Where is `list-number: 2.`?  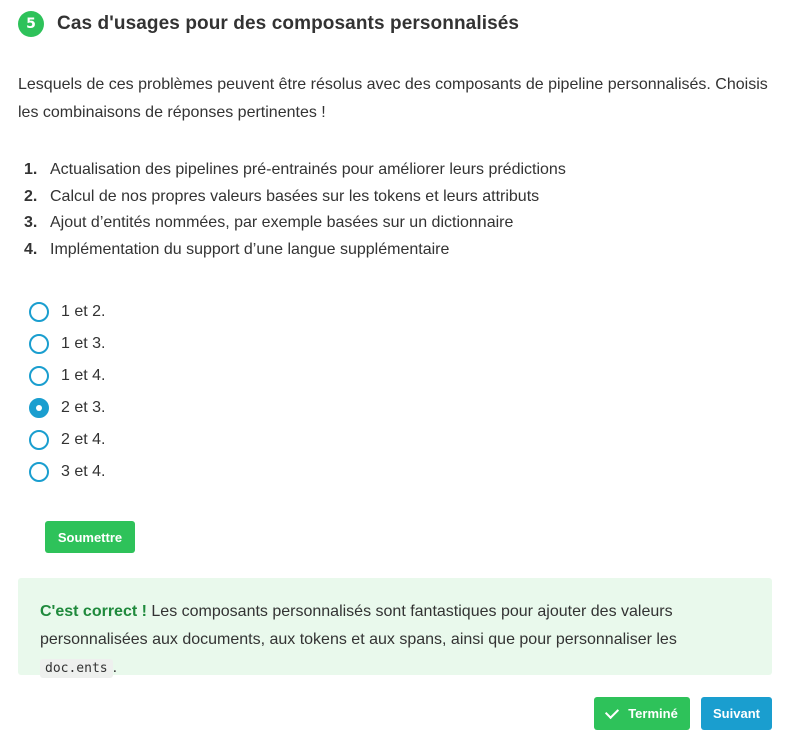 list-number: 2. is located at coordinates (31, 196).